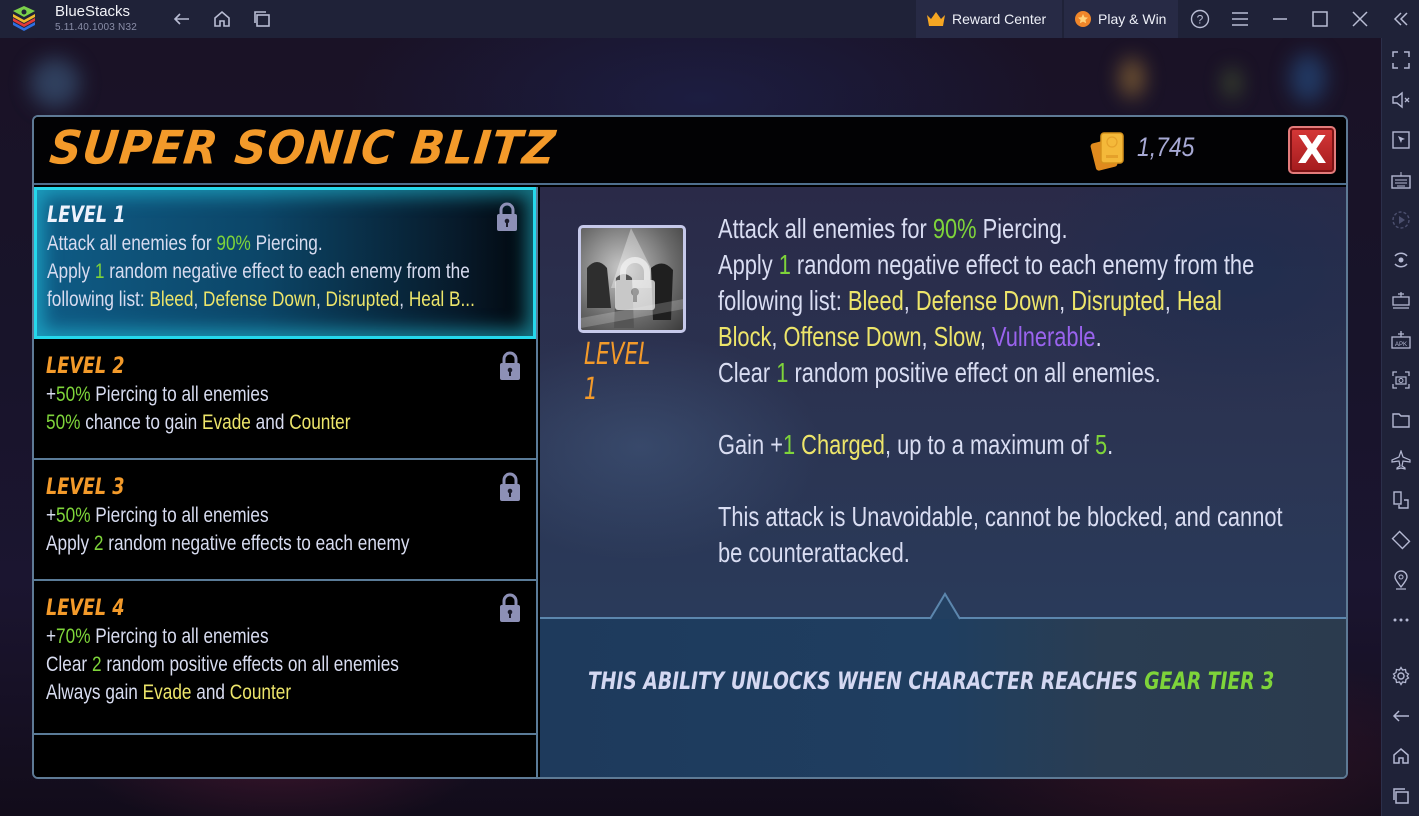 Image resolution: width=1419 pixels, height=816 pixels. I want to click on back-arrow-icon, so click(182, 19).